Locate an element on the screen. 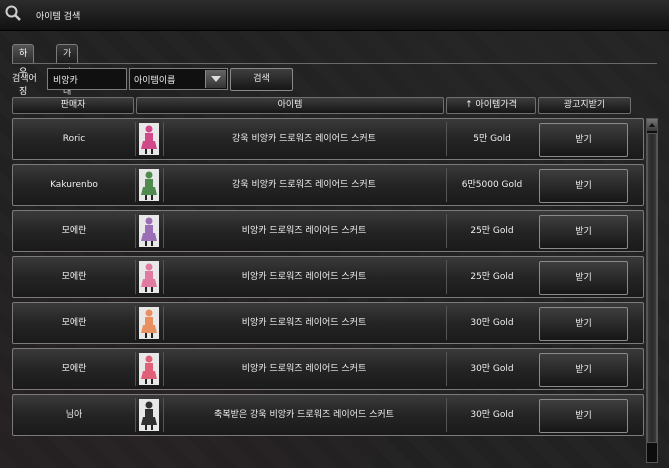  list-header: 판매자 아이템 ↑ 아이템가격 광고지받기 is located at coordinates (328, 105).